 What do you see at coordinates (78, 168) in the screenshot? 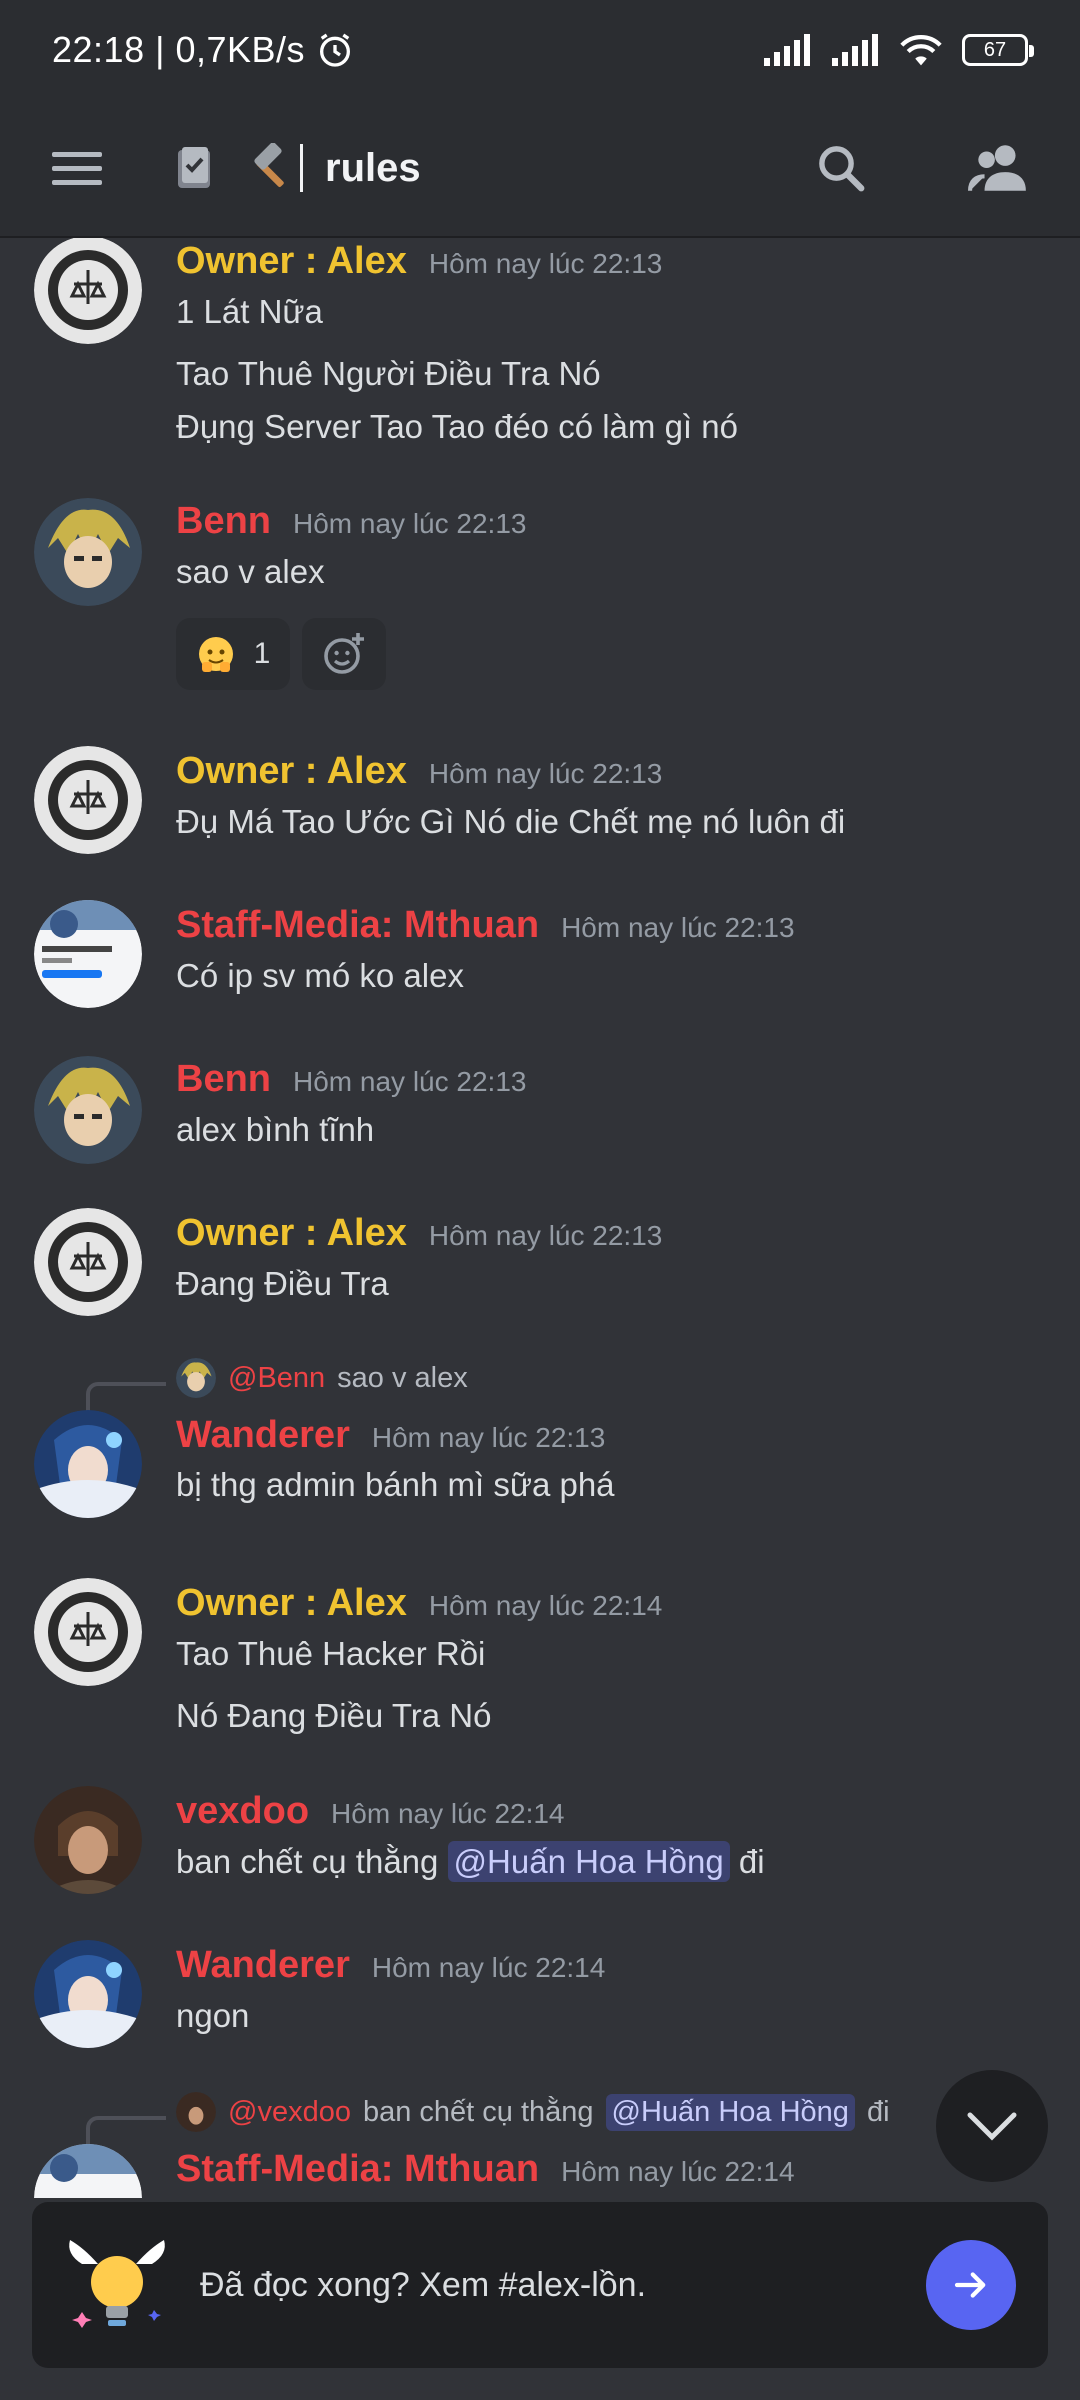
I see `menu-icon` at bounding box center [78, 168].